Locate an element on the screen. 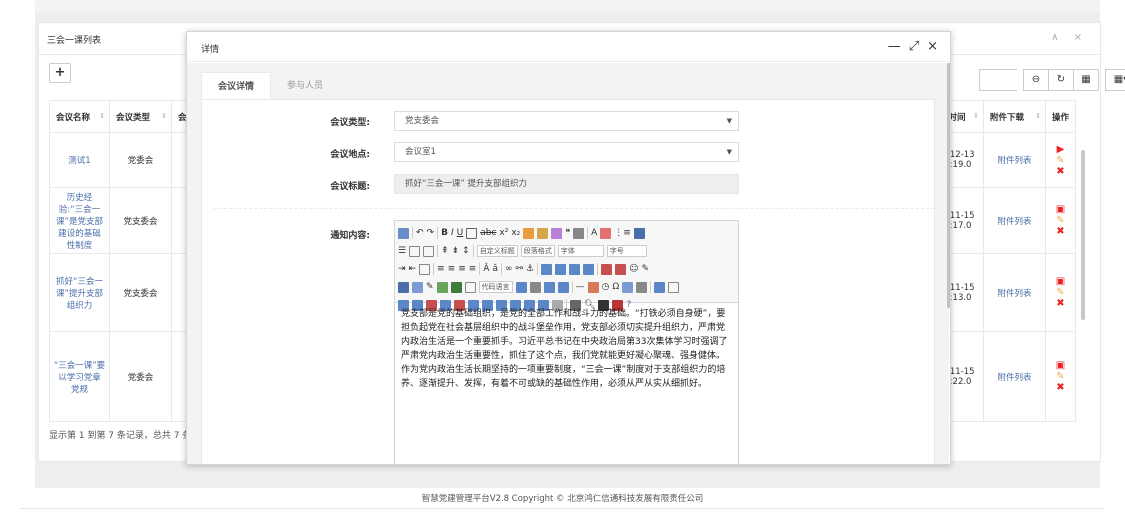 This screenshot has width=1125, height=518. border-icon is located at coordinates (472, 233).